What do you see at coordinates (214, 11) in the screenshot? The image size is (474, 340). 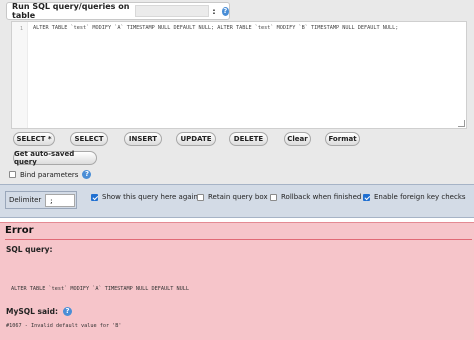 I see `legend-colon: :` at bounding box center [214, 11].